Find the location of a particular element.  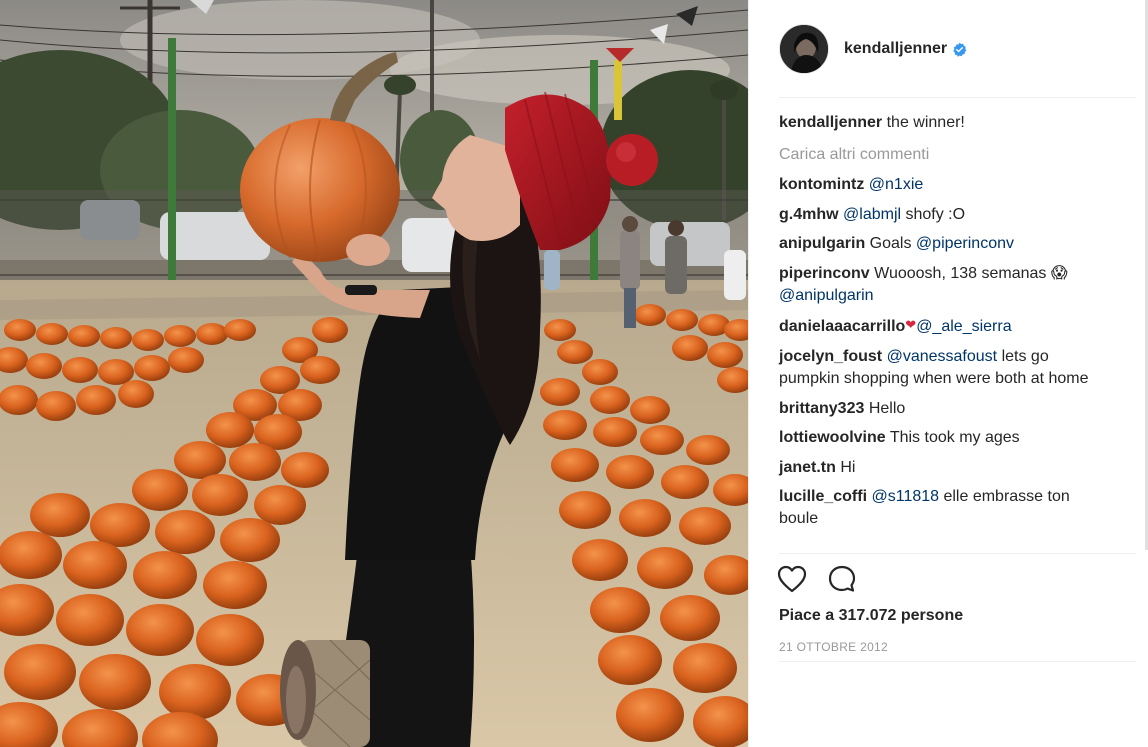

like-button is located at coordinates (794, 581).